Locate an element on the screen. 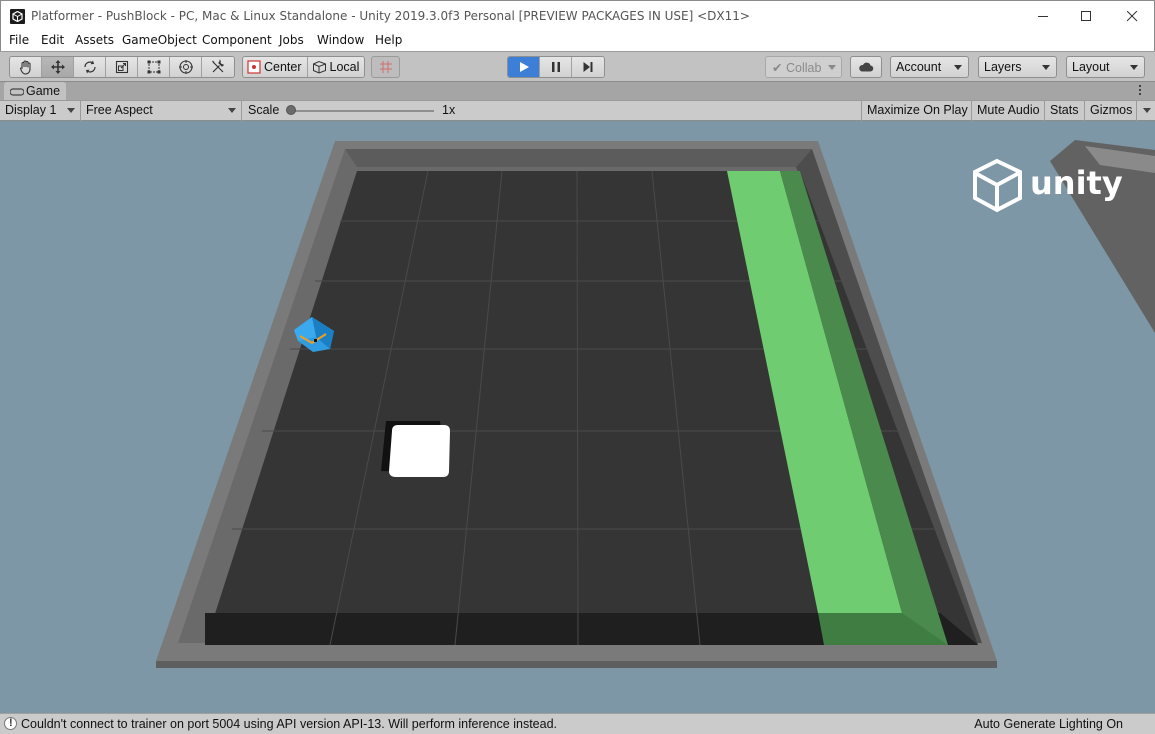 The height and width of the screenshot is (734, 1155). rotate-tool-button is located at coordinates (90, 67).